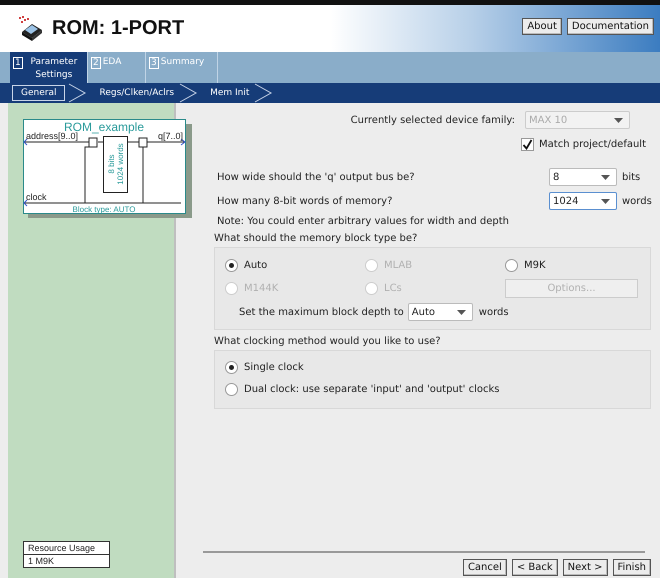 The image size is (660, 578). Describe the element at coordinates (632, 177) in the screenshot. I see `unit-label: bits` at that location.